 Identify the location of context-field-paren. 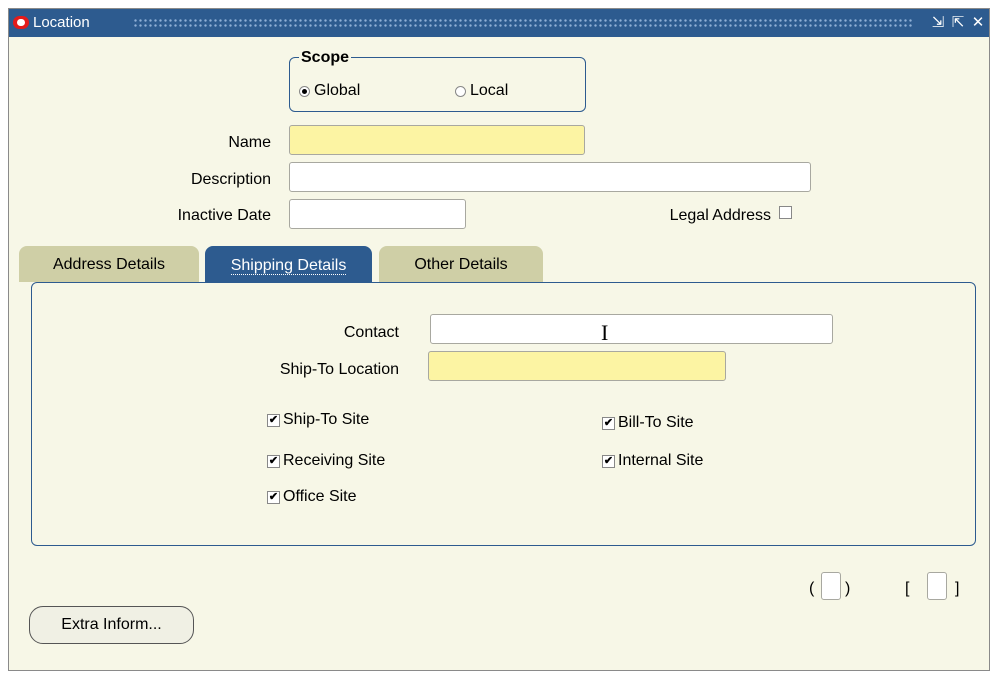
(831, 586).